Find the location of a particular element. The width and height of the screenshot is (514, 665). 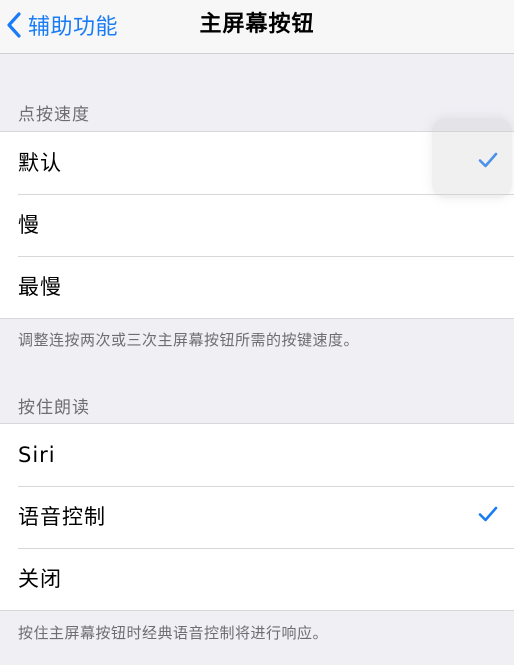

option-label: 慢 is located at coordinates (29, 225).